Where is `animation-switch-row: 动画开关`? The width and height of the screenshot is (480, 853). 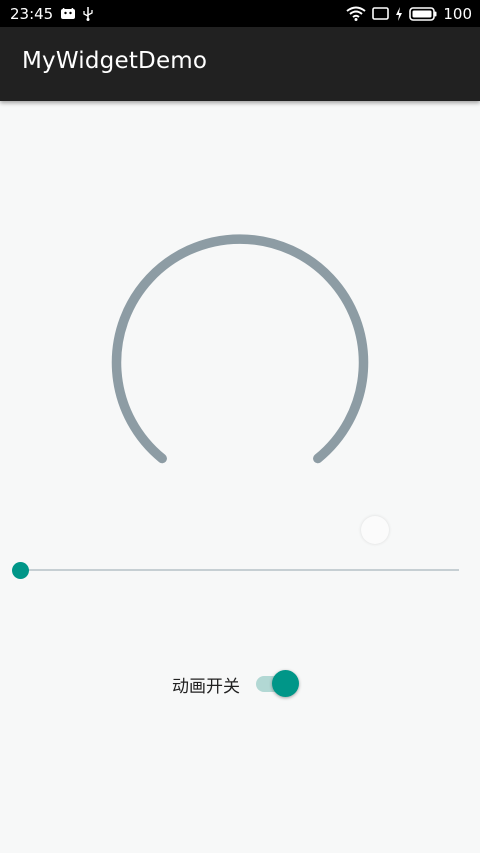 animation-switch-row: 动画开关 is located at coordinates (236, 684).